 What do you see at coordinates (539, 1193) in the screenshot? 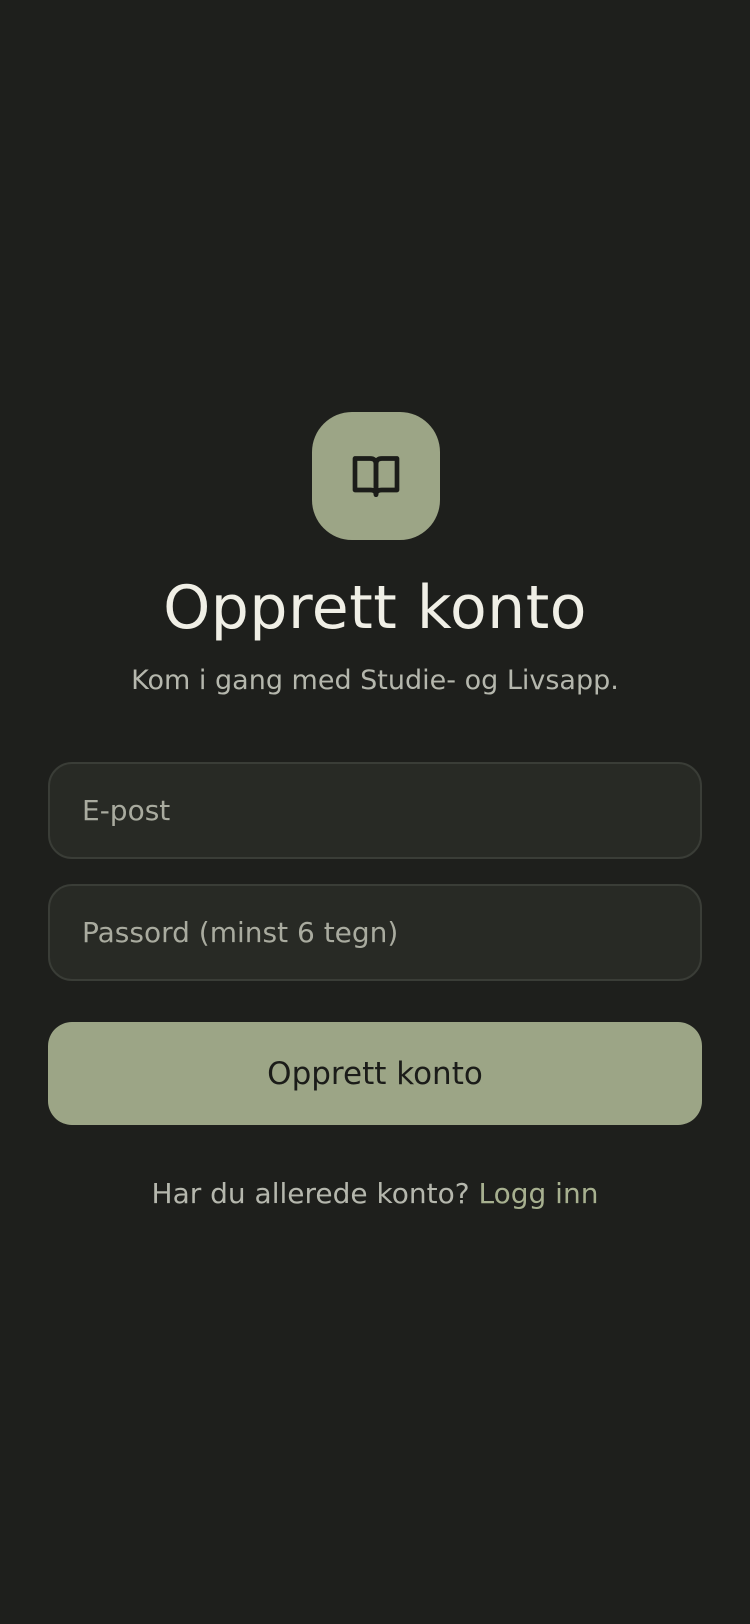
I see `login-link: Logg inn` at bounding box center [539, 1193].